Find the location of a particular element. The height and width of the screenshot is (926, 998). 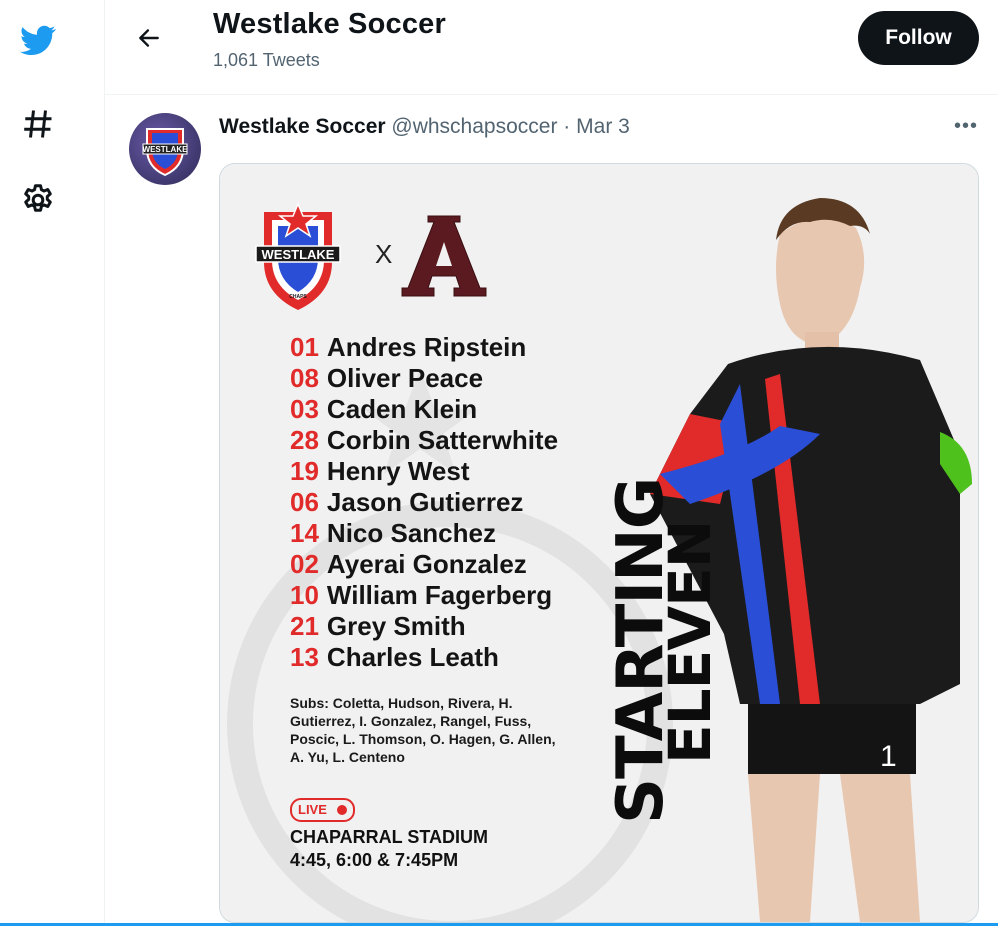

tweet-header: Westlake Soccer @whschapsoccer · Mar 3 is located at coordinates (424, 127).